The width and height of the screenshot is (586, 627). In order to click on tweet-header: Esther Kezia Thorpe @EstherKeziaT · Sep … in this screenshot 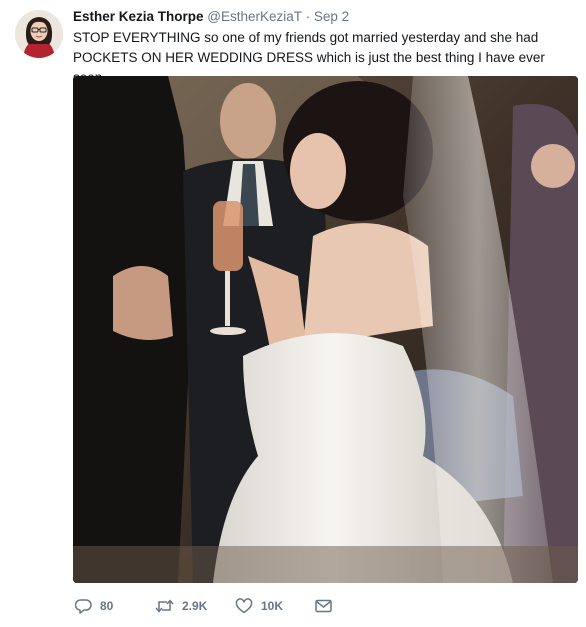, I will do `click(211, 16)`.